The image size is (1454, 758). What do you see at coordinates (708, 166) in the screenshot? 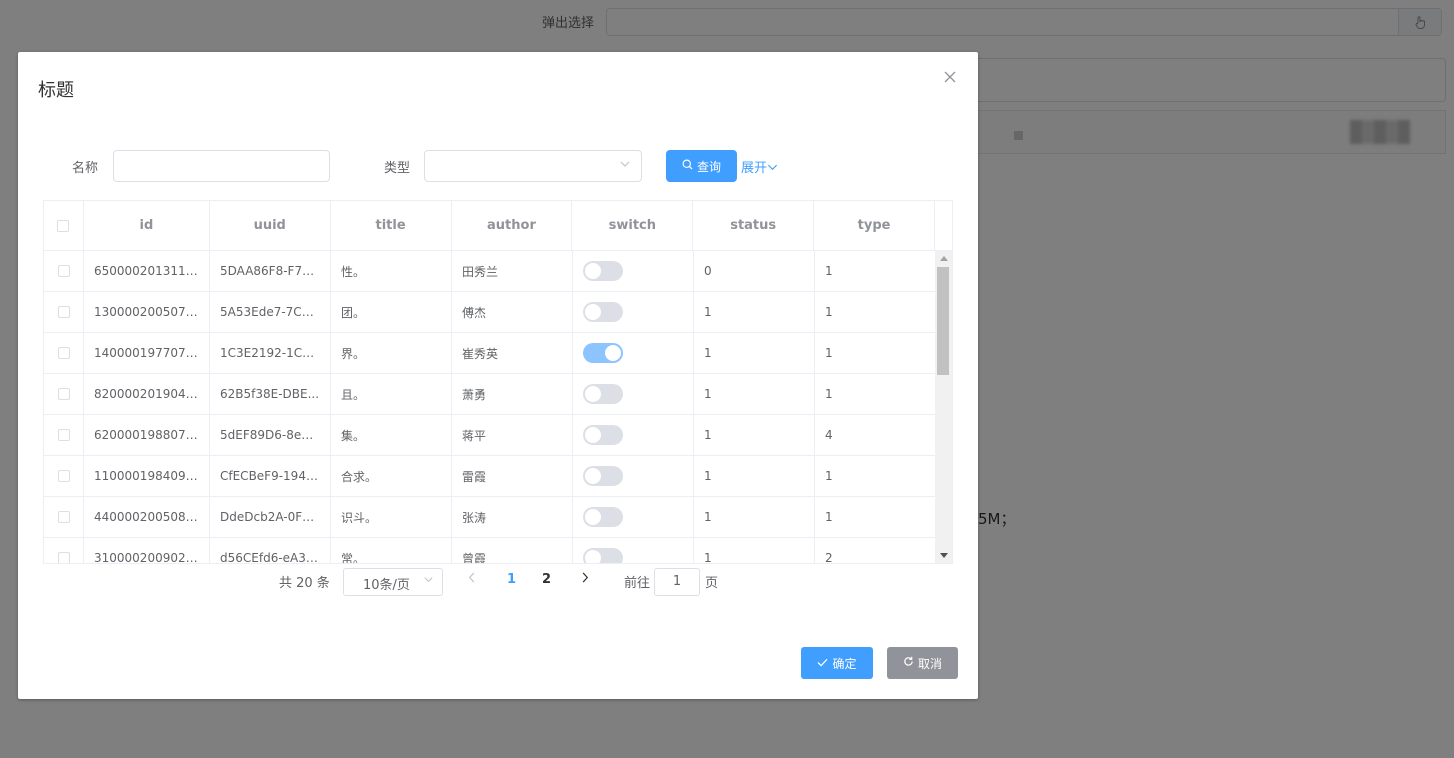
I see `query-button-label: 查询` at bounding box center [708, 166].